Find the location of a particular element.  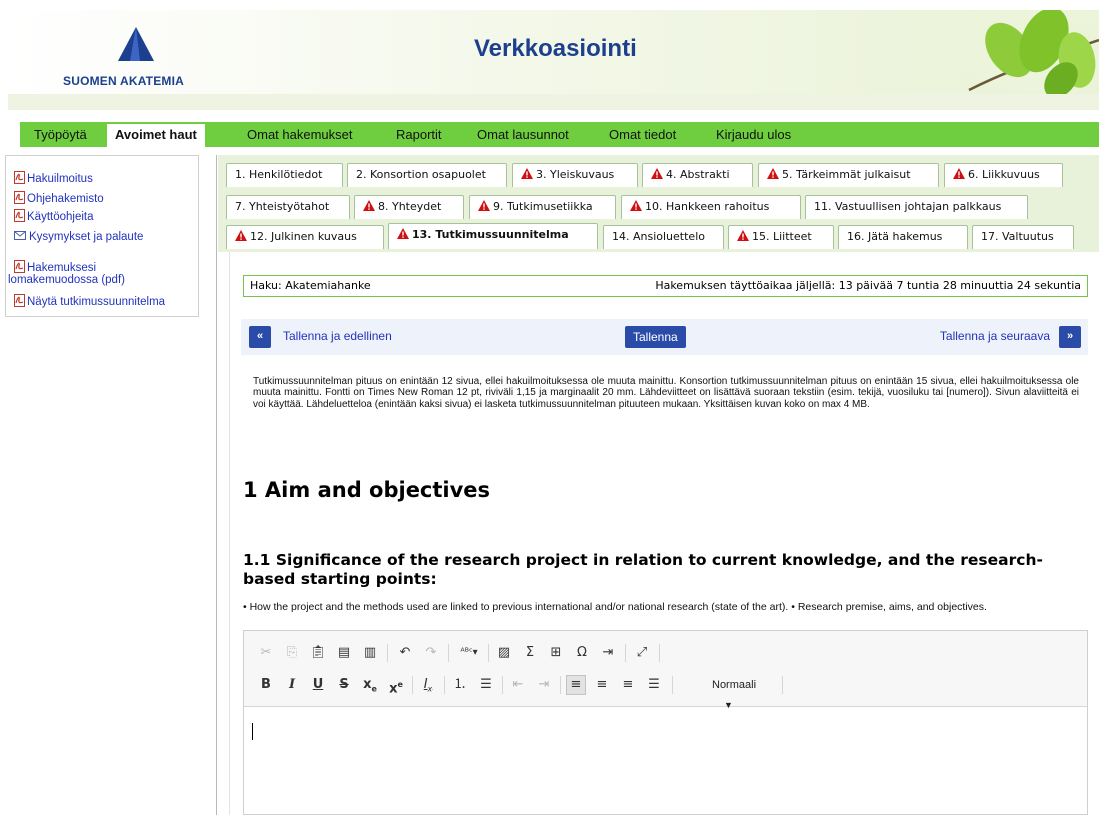

section-heading: 1 Aim and objectives is located at coordinates (367, 490).